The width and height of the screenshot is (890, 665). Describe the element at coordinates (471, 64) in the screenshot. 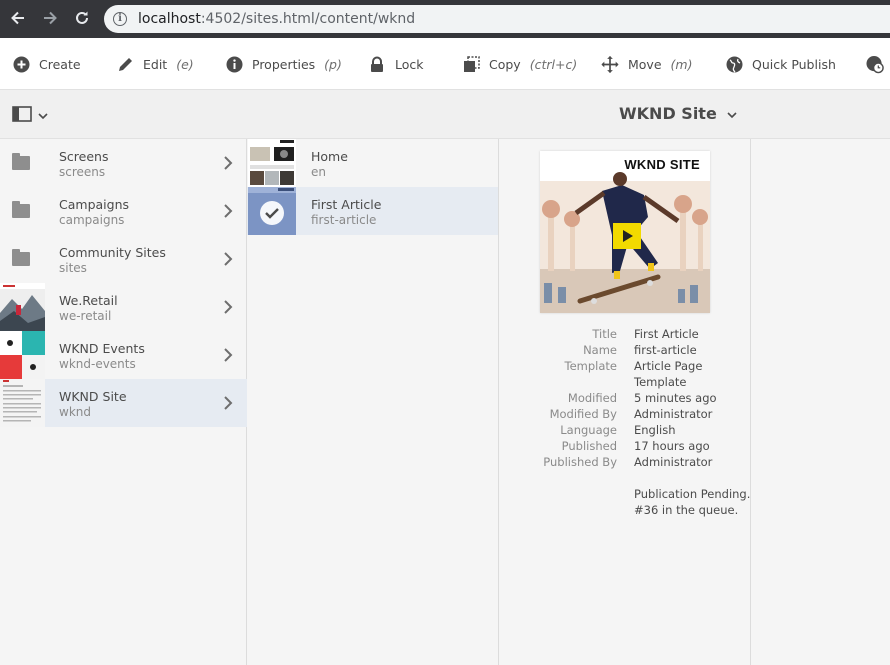

I see `copy-icon` at that location.